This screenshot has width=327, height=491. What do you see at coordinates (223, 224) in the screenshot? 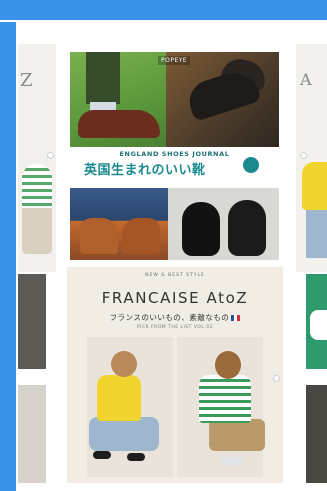
I see `photo-black-loafers` at bounding box center [223, 224].